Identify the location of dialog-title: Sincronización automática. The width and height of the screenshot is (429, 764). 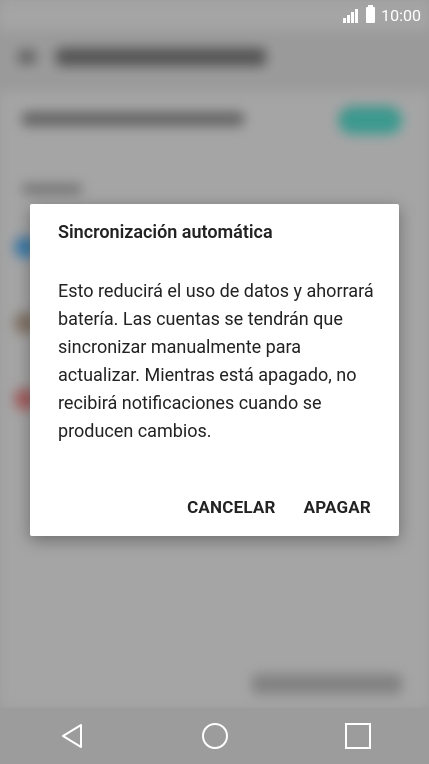
(165, 232).